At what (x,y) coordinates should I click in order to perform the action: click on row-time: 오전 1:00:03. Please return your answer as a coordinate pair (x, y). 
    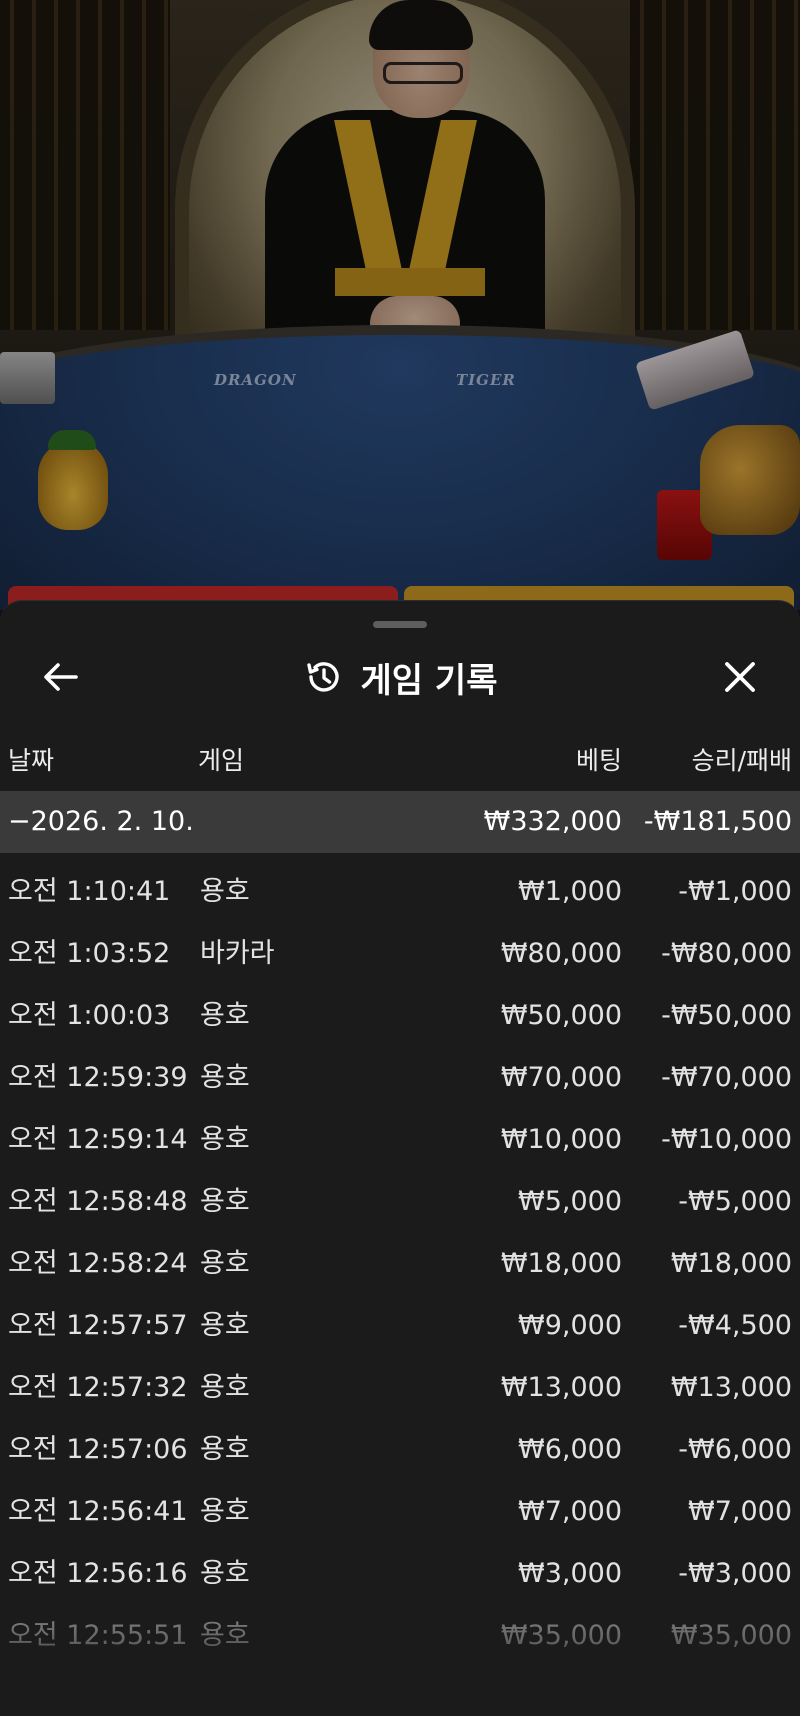
    Looking at the image, I should click on (89, 1015).